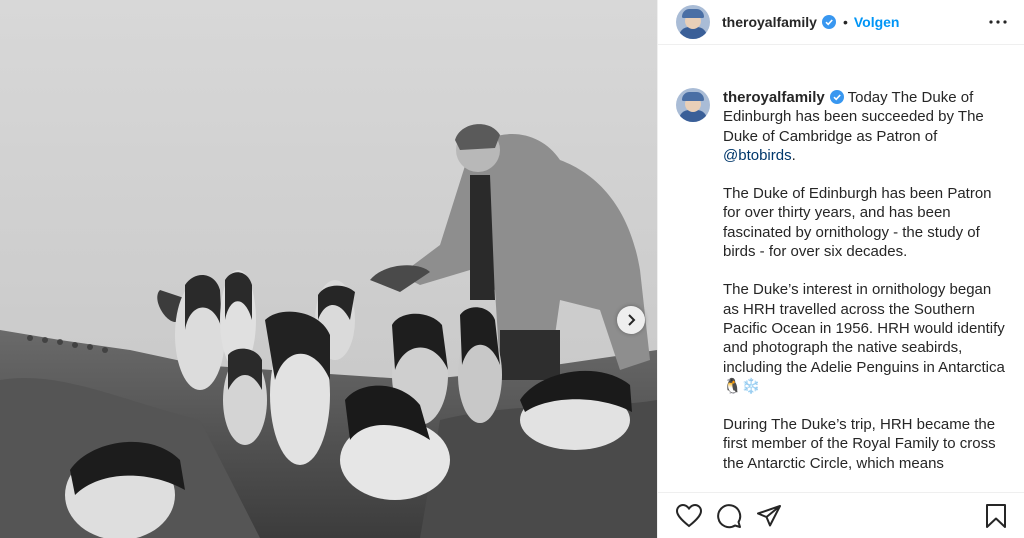  I want to click on mention-link: @btobirds, so click(757, 155).